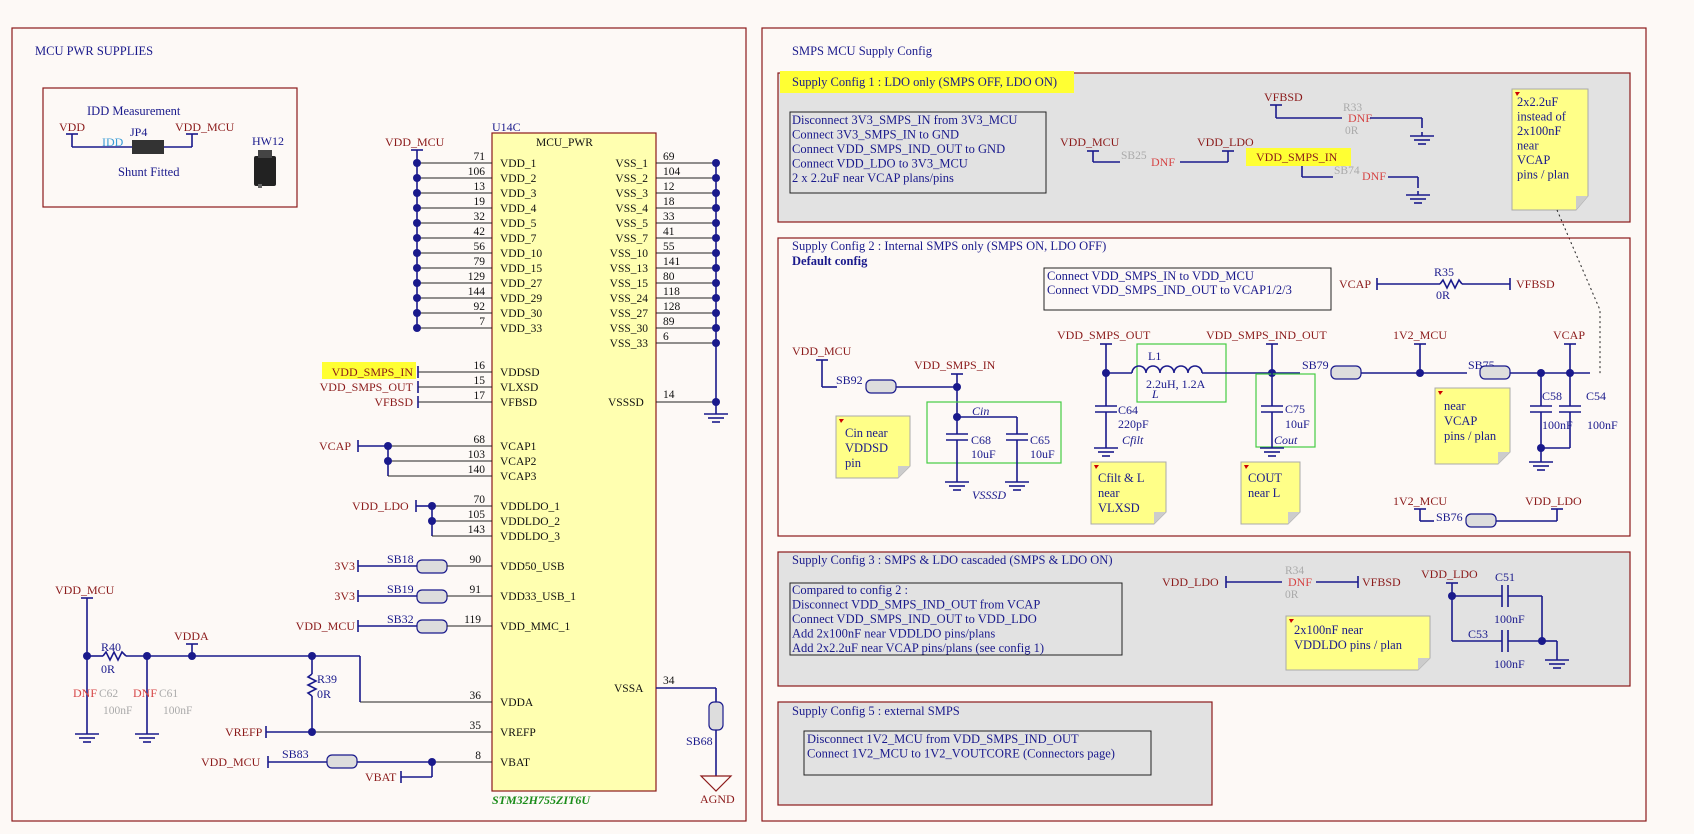 This screenshot has width=1694, height=834. What do you see at coordinates (480, 202) in the screenshot?
I see `vdd-pin-num: 19` at bounding box center [480, 202].